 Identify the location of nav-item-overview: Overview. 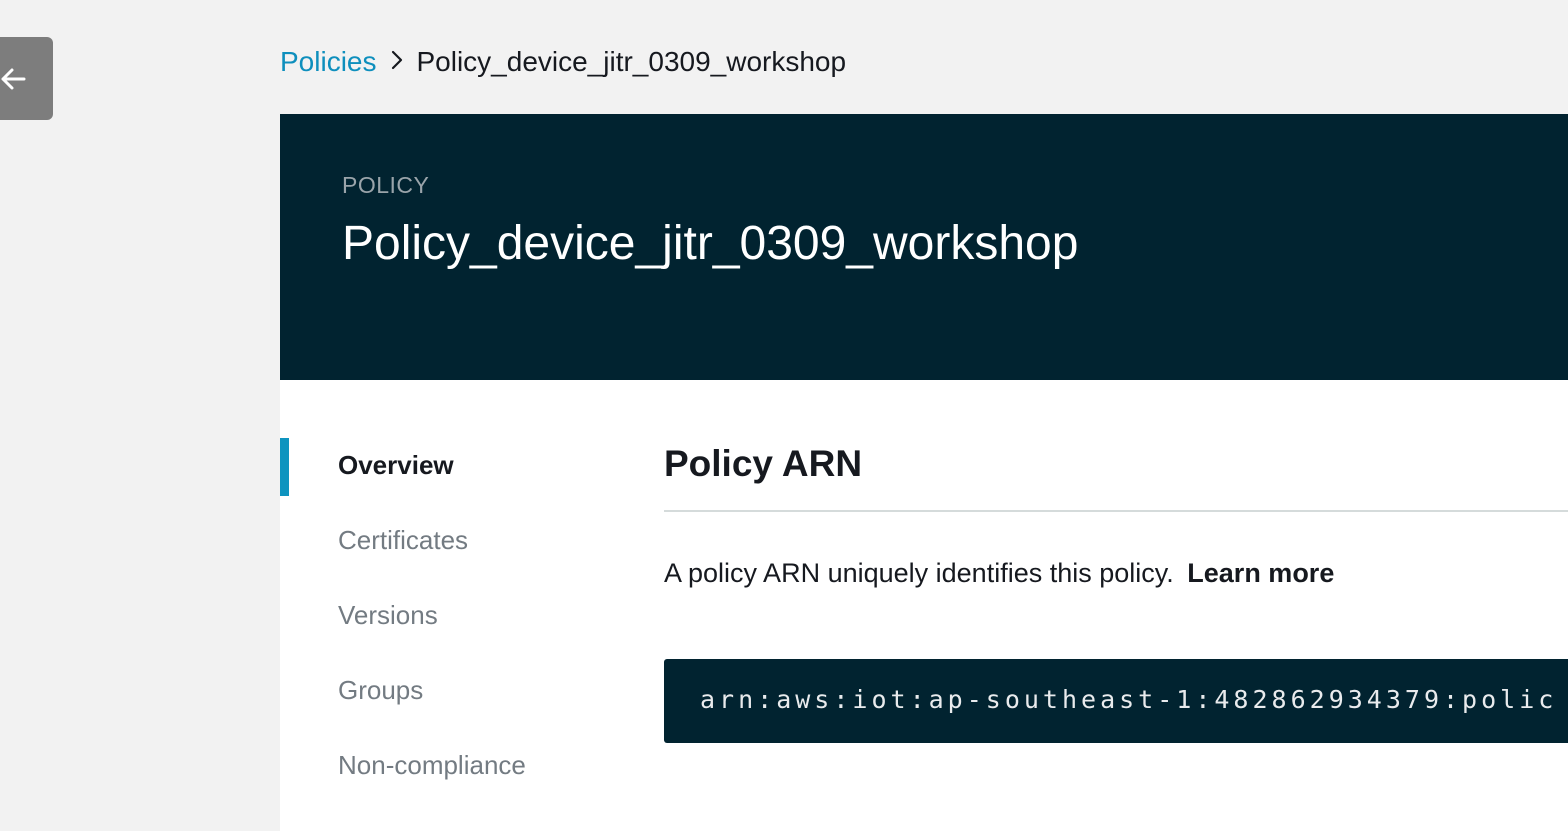
(430, 475).